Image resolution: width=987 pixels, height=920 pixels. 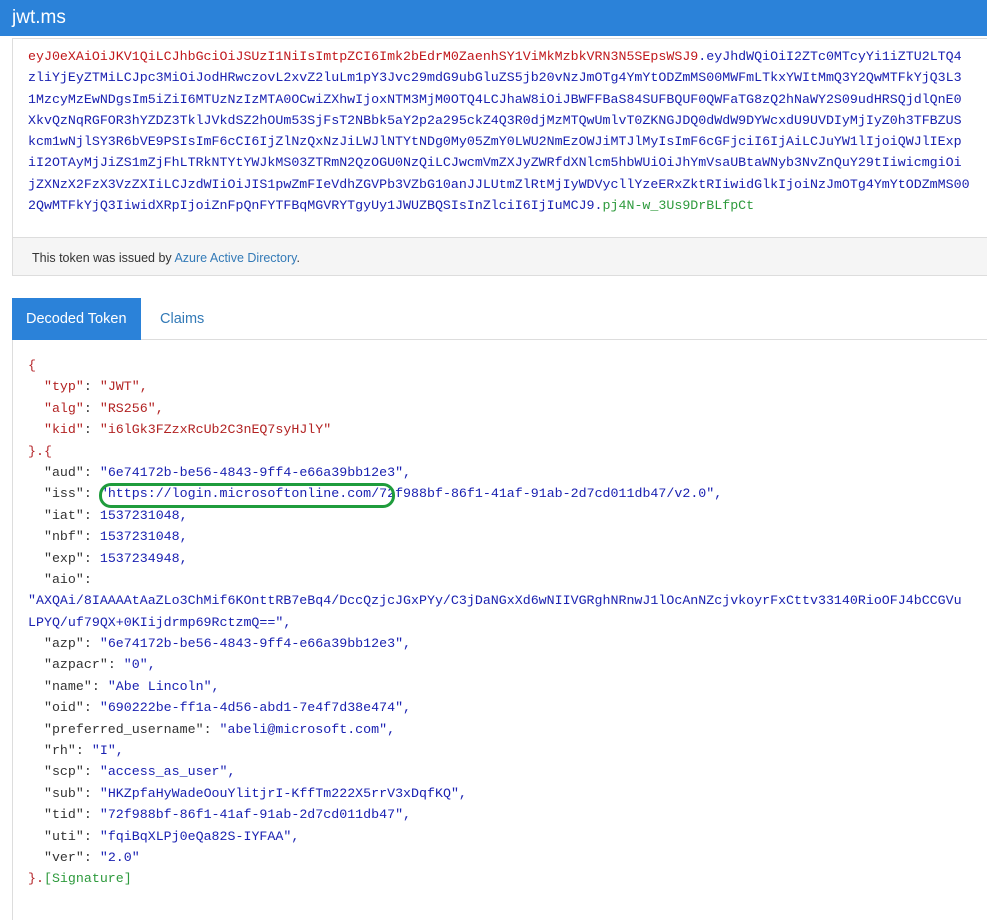 I want to click on json-value: "2.0", so click(x=119, y=857).